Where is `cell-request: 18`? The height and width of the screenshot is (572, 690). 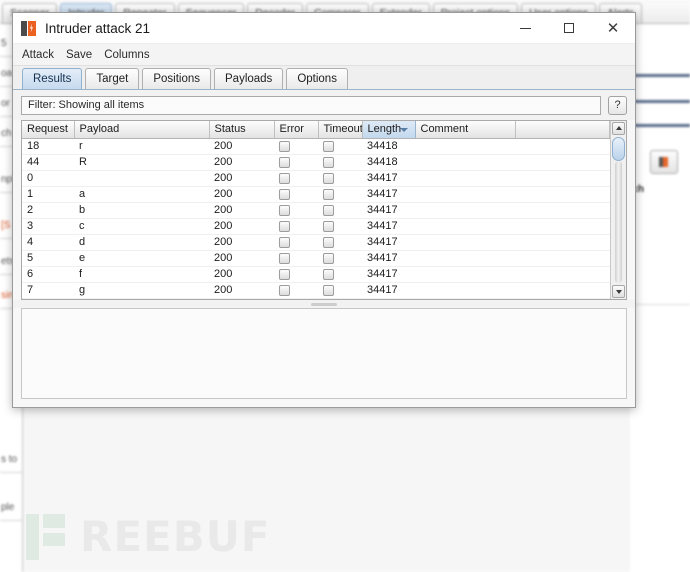
cell-request: 18 is located at coordinates (48, 146).